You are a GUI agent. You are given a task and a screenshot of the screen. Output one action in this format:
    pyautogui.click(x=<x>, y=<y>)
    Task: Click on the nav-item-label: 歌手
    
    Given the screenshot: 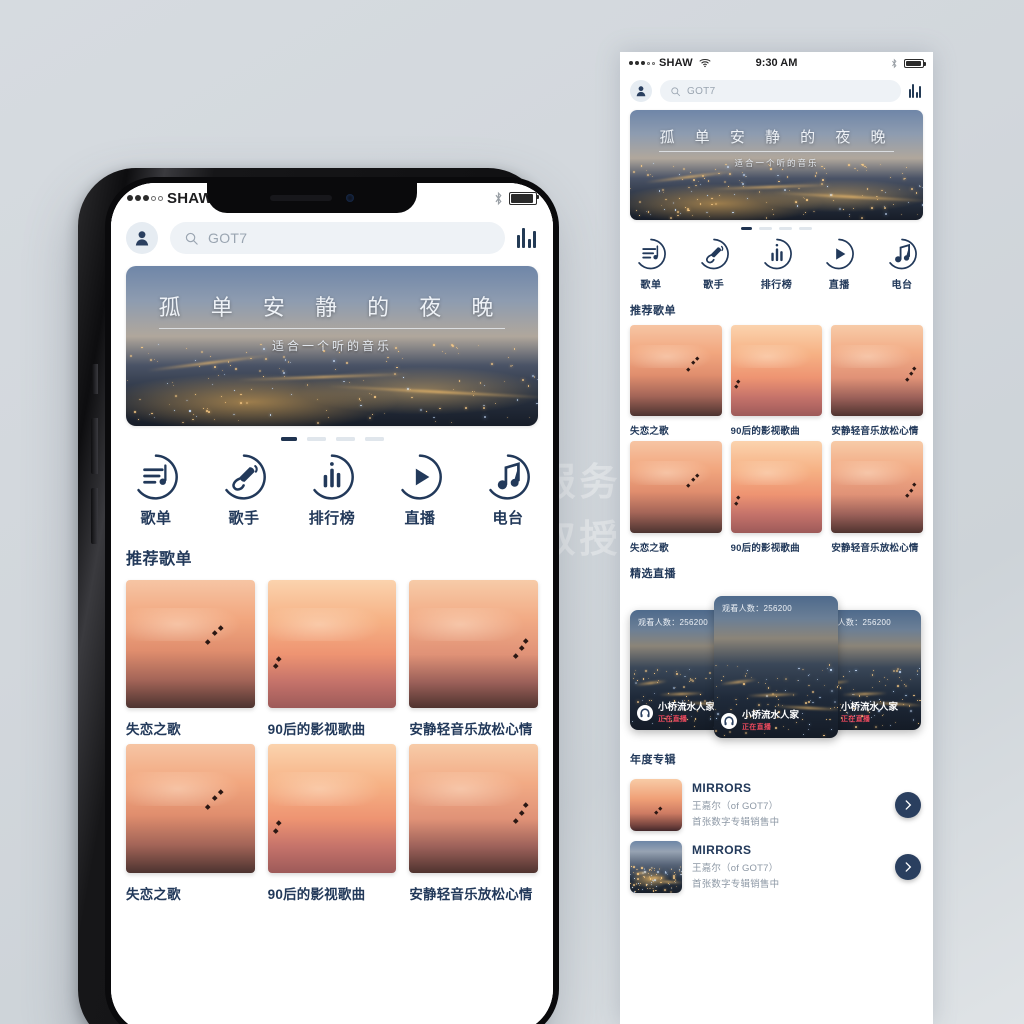 What is the action you would take?
    pyautogui.click(x=244, y=518)
    